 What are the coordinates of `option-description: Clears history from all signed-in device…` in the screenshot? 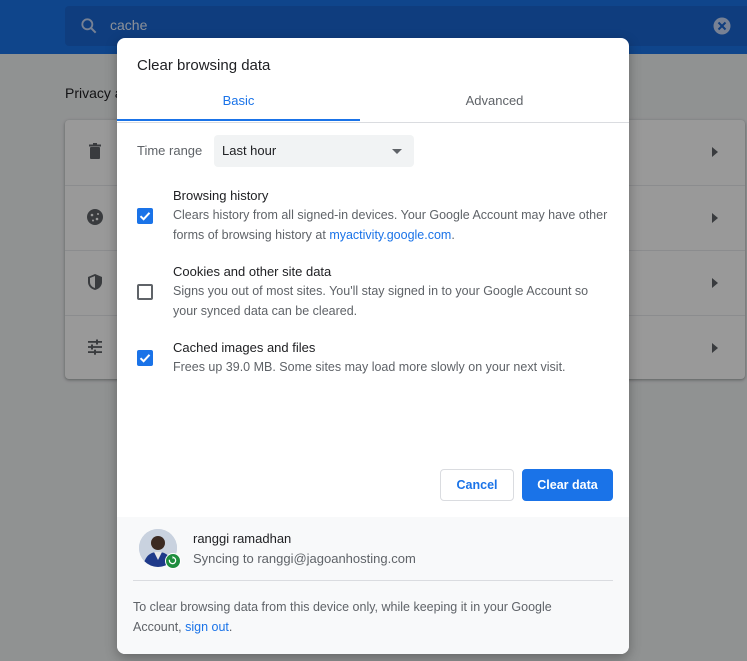 It's located at (390, 225).